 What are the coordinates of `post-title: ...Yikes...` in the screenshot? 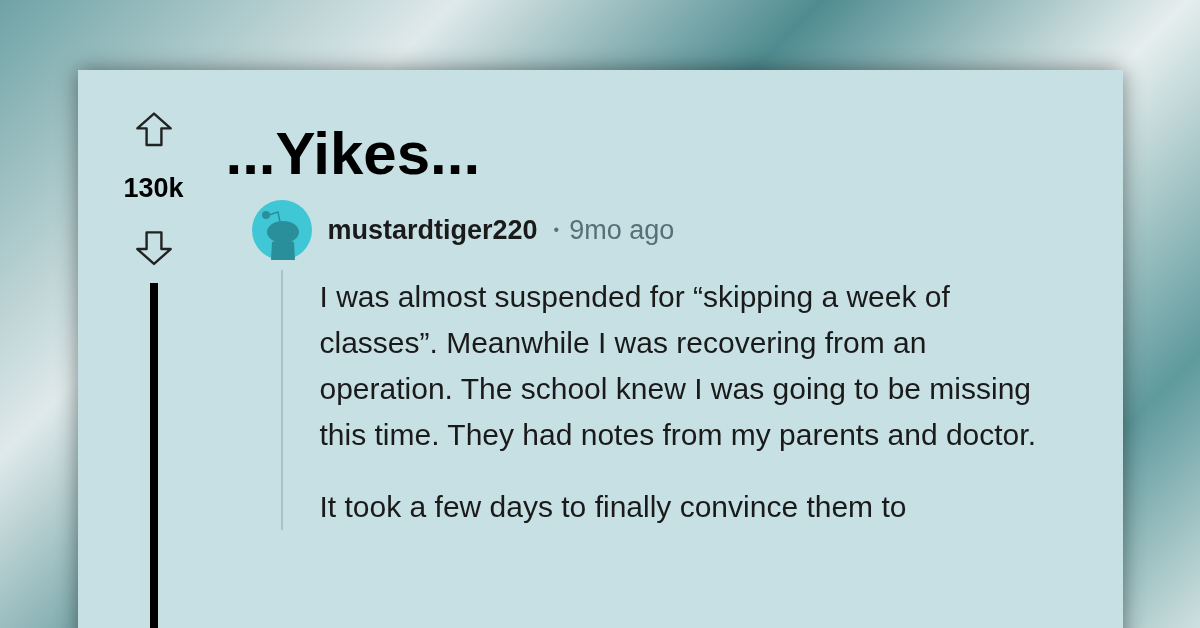 It's located at (353, 154).